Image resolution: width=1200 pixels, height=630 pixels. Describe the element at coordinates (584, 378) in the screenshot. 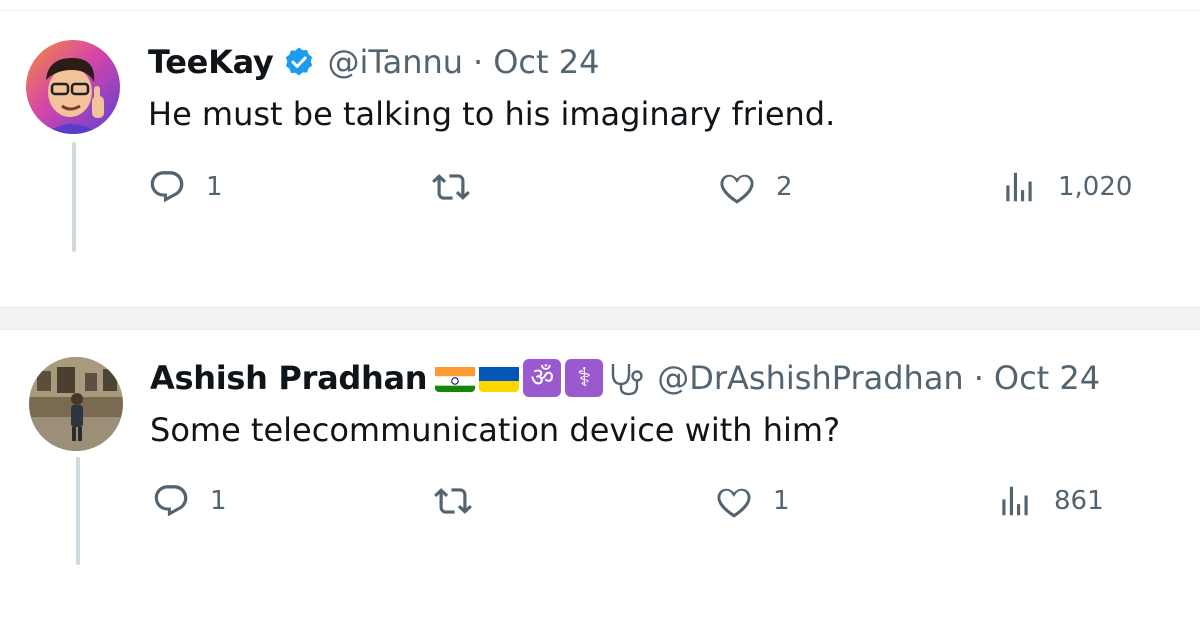

I see `medical-symbol-icon: ⚕` at that location.